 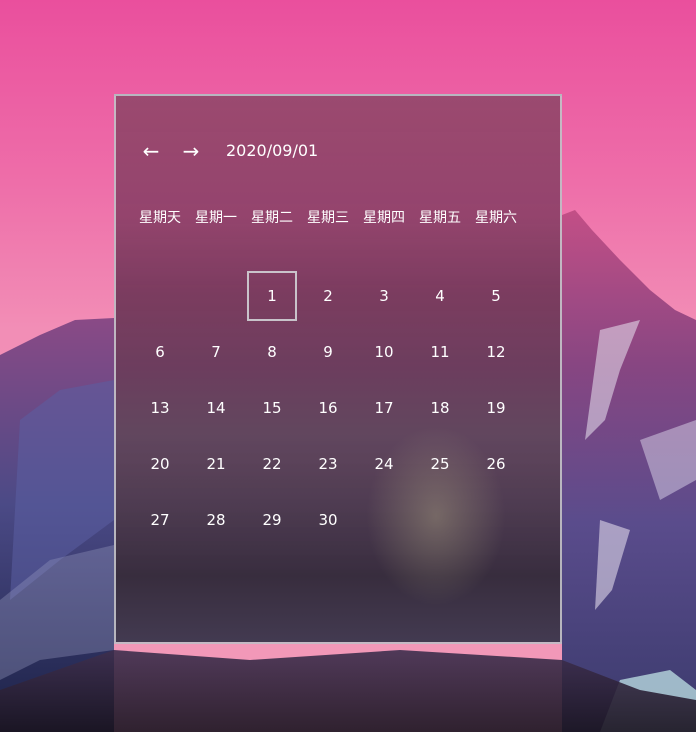 I want to click on day-cell: 2, so click(x=328, y=296).